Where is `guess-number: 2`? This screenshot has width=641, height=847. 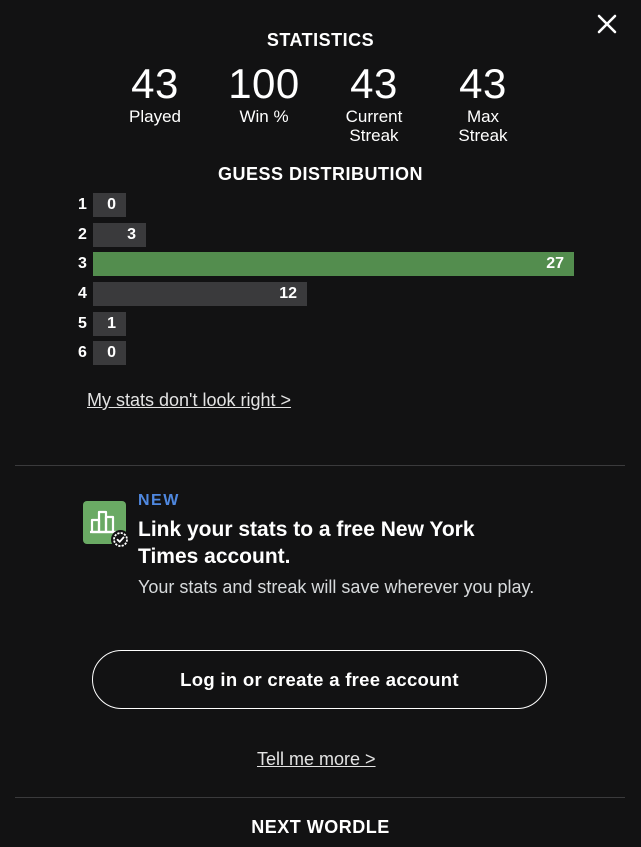 guess-number: 2 is located at coordinates (82, 234).